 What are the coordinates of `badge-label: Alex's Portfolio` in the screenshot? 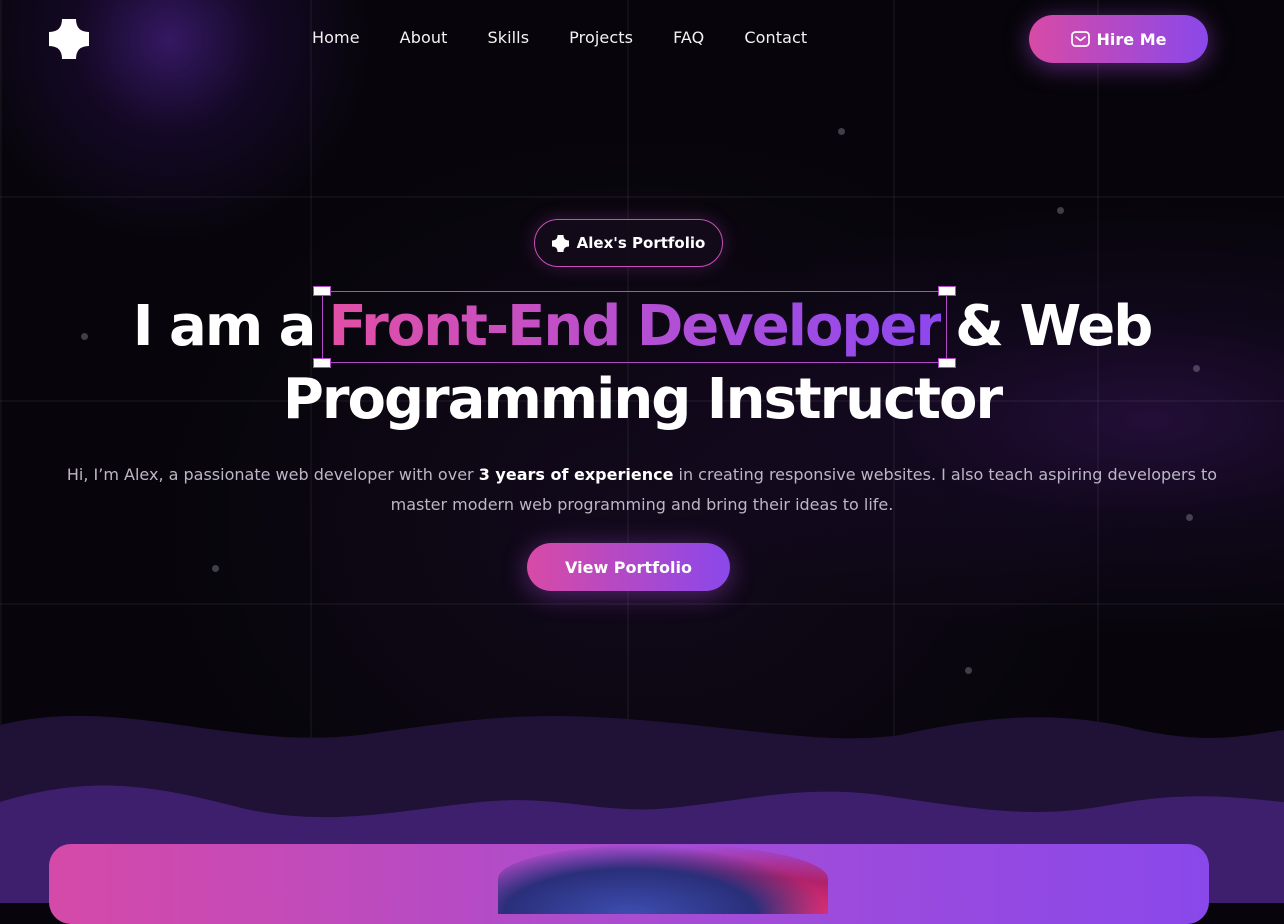 It's located at (641, 243).